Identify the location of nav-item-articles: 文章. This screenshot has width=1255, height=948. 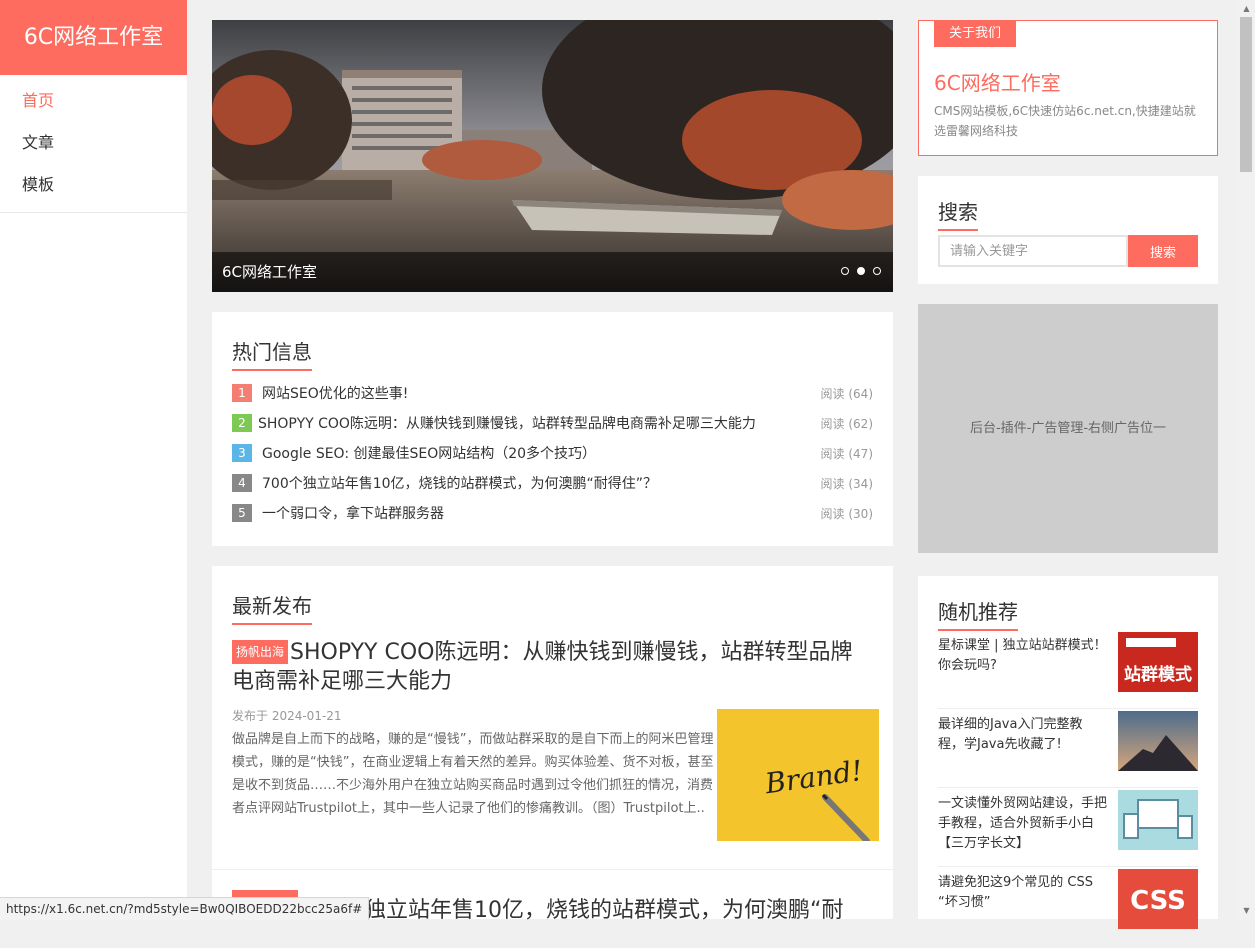
(93, 143).